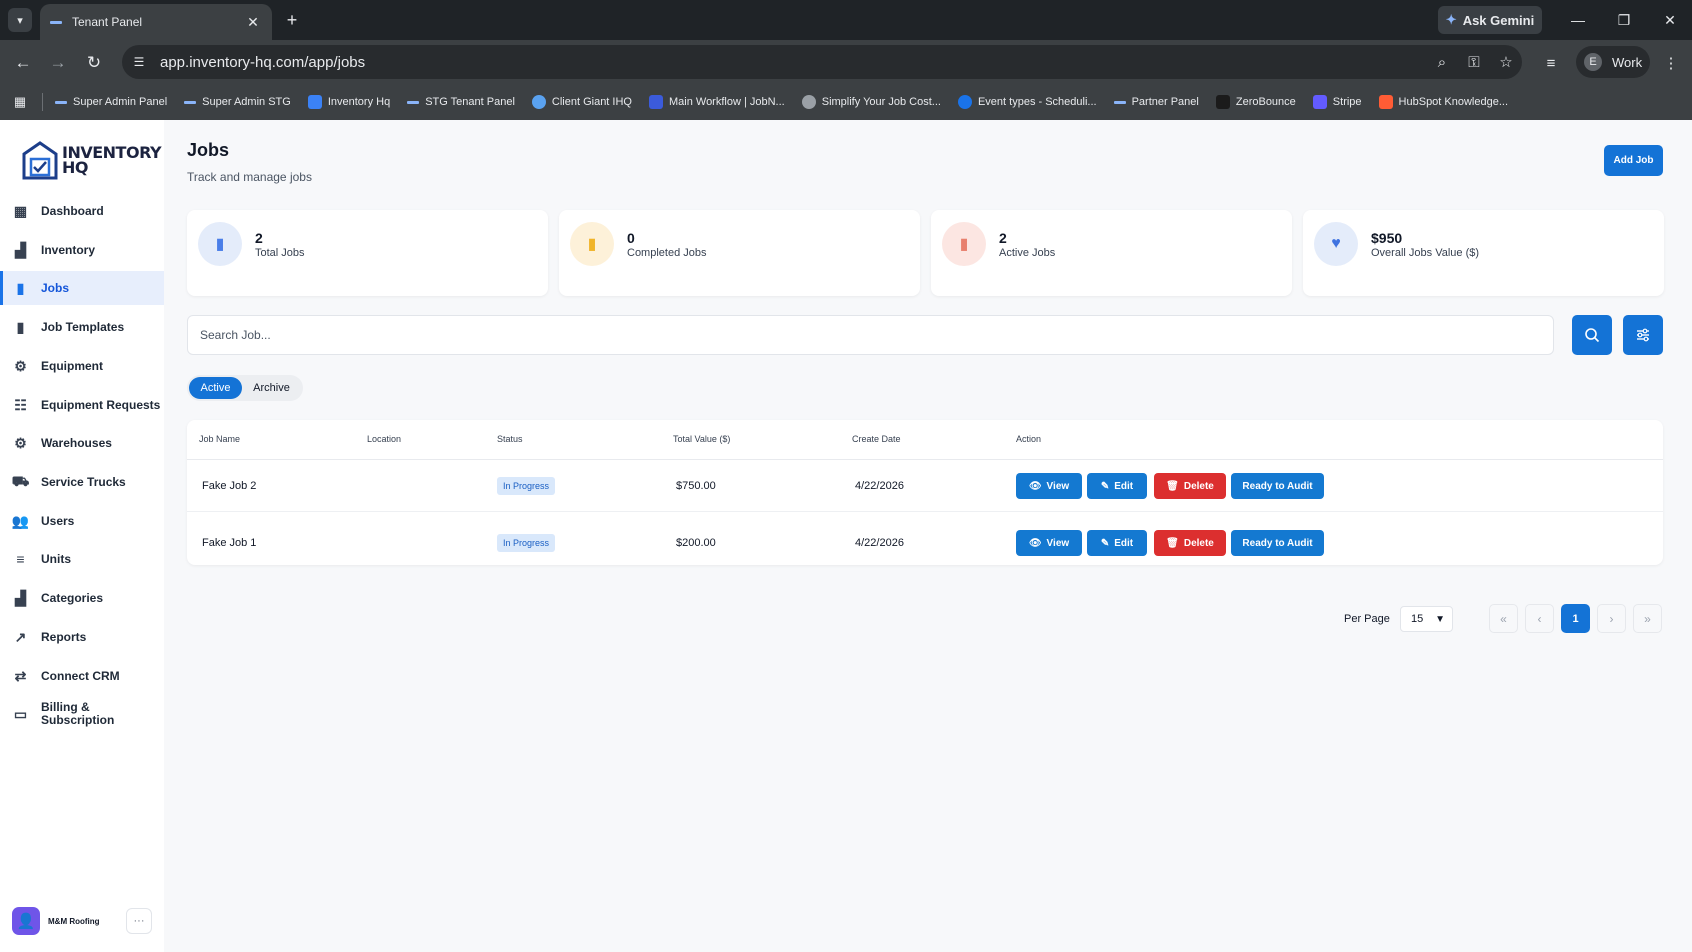 The height and width of the screenshot is (952, 1692). What do you see at coordinates (359, 102) in the screenshot?
I see `bookmark-label: Inventory Hq` at bounding box center [359, 102].